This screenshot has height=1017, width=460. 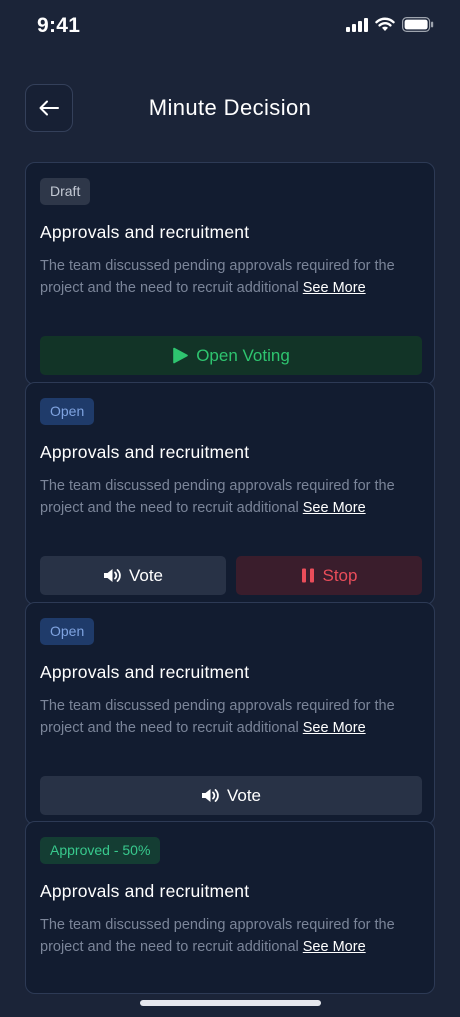 I want to click on page-title: Minute Decision, so click(x=230, y=107).